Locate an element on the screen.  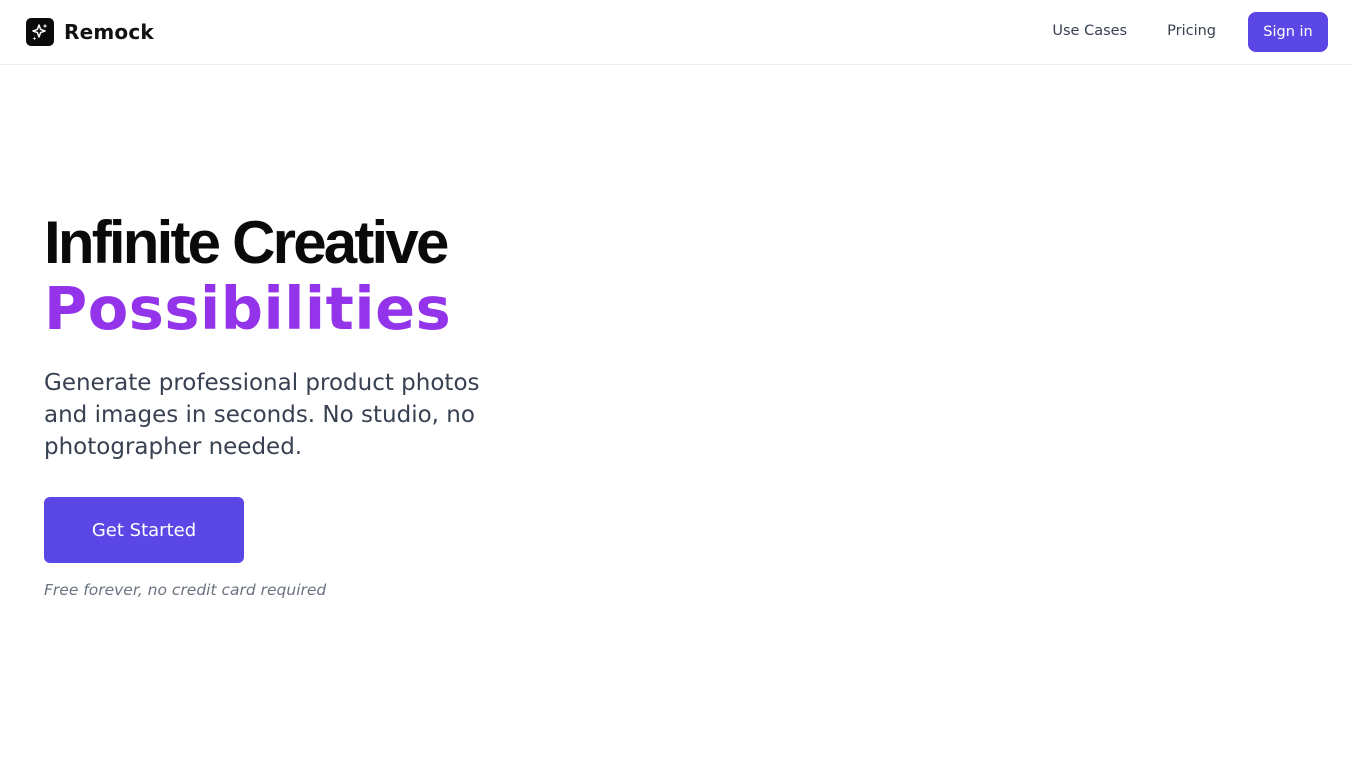
brand-name: Remock is located at coordinates (109, 32).